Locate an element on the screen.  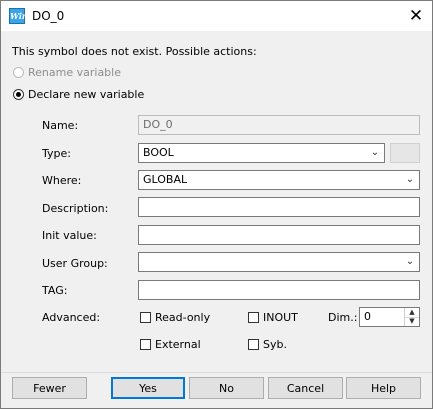
rename-variable-label: Rename variable is located at coordinates (74, 72).